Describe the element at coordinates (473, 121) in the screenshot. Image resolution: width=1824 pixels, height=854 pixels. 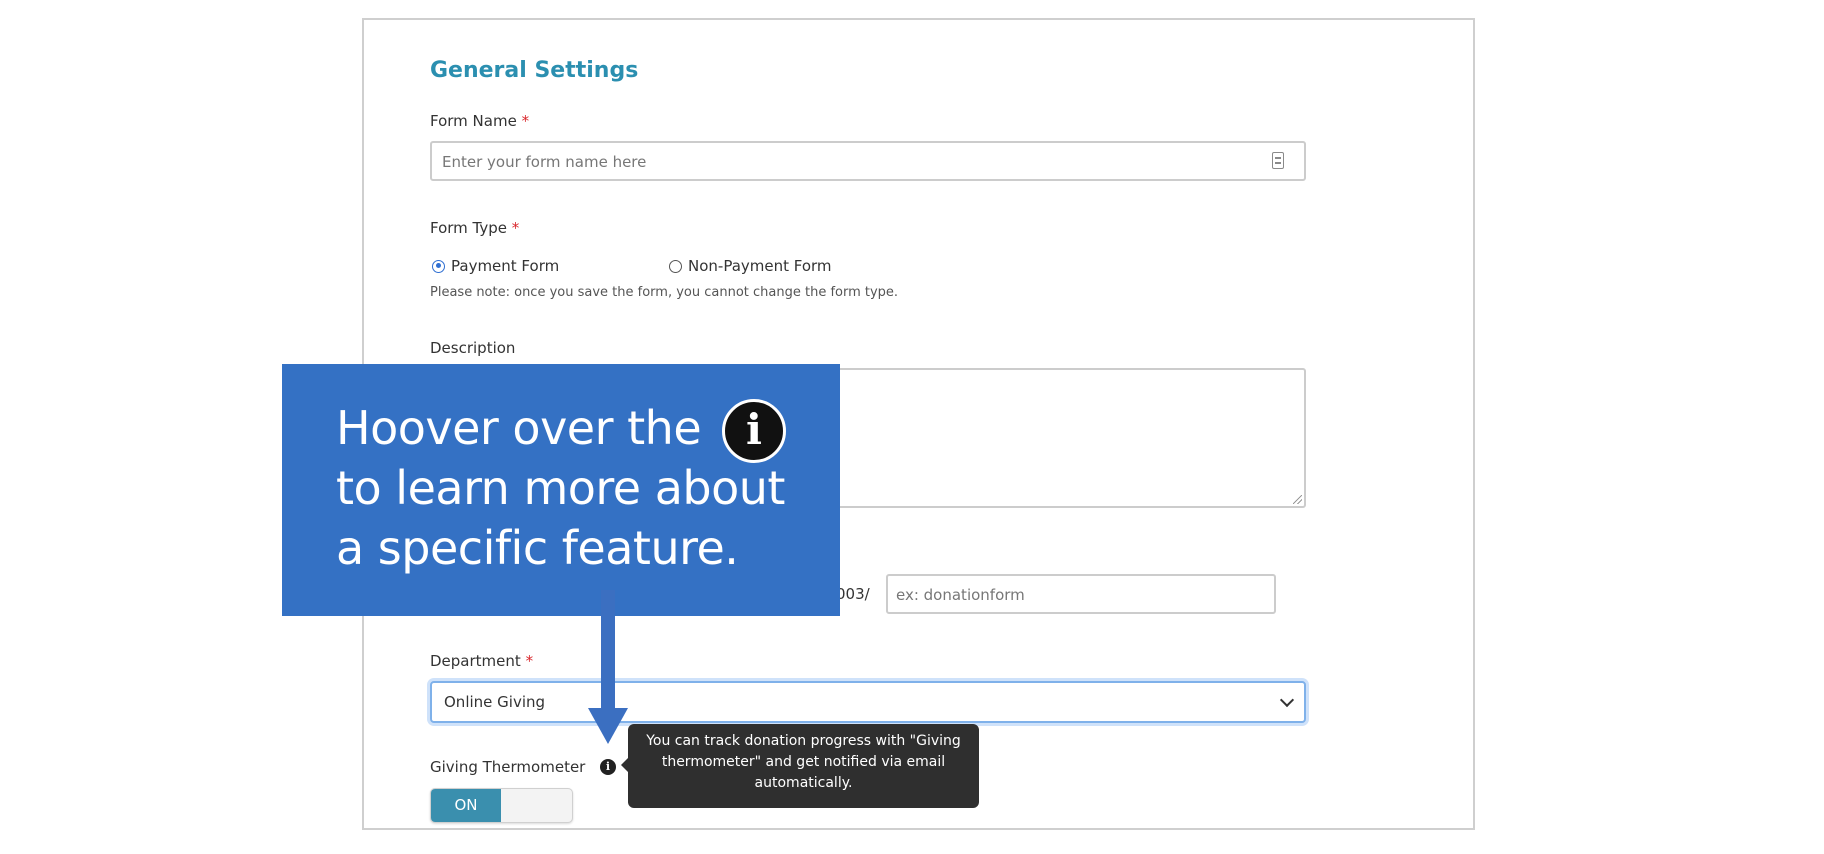
I see `form-name-label-text: Form Name` at that location.